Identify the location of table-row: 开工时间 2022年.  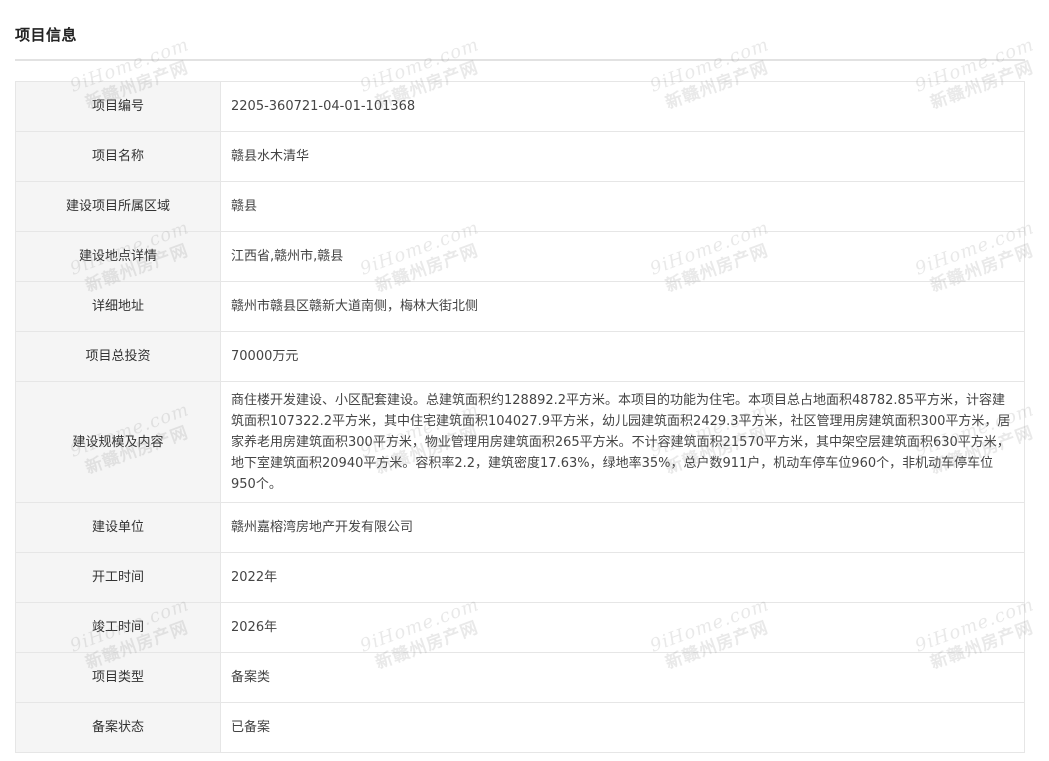
(520, 577).